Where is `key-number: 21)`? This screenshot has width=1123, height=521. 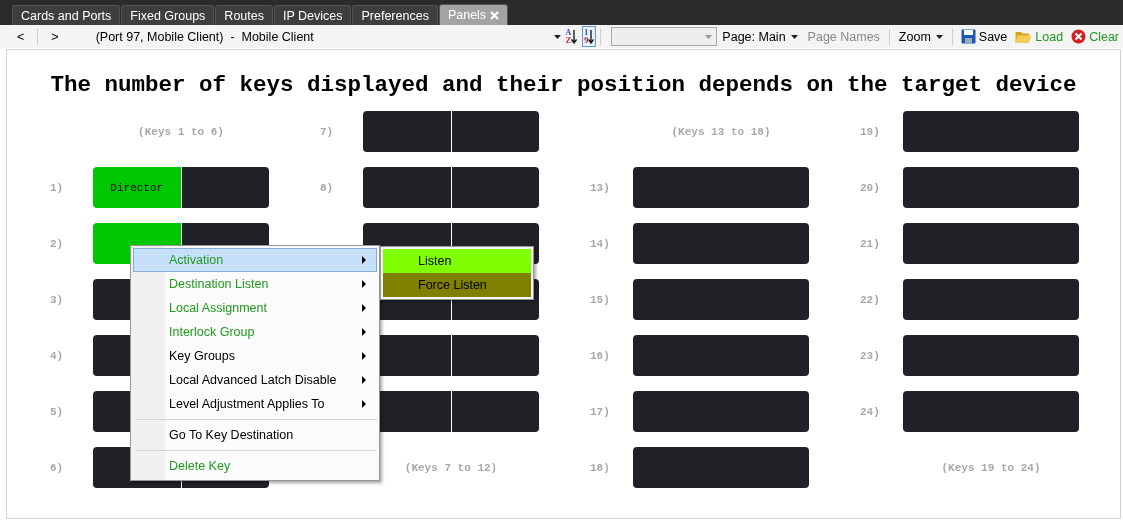 key-number: 21) is located at coordinates (870, 243).